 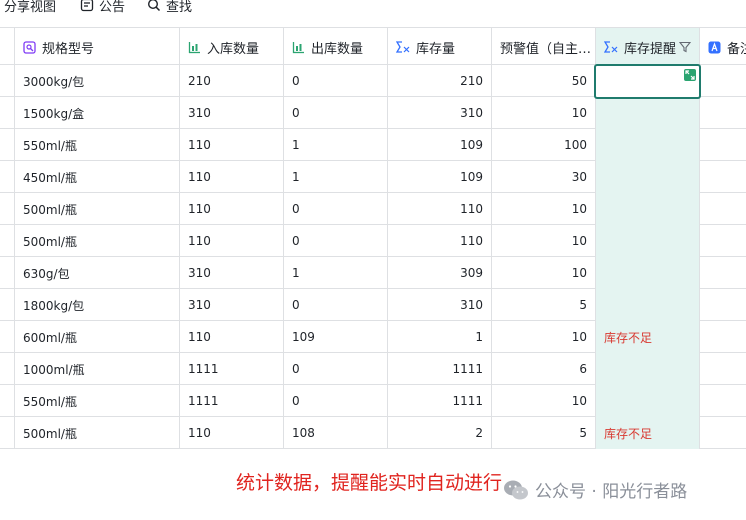 What do you see at coordinates (97, 273) in the screenshot?
I see `cell-spec: 630g/包` at bounding box center [97, 273].